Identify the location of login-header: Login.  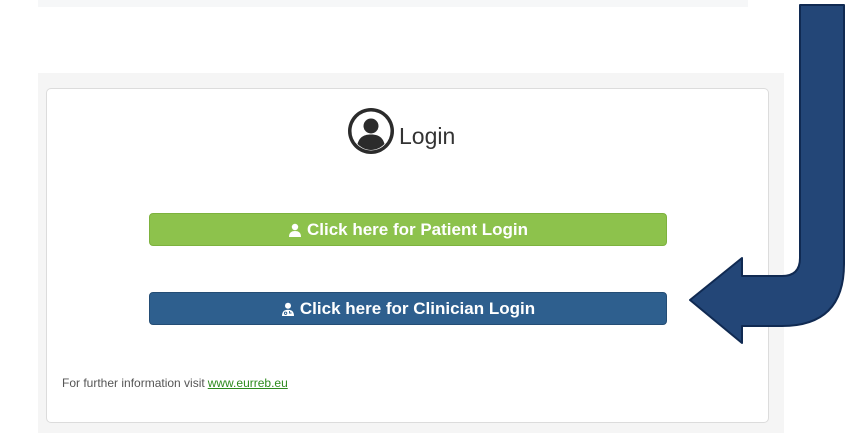
(401, 131).